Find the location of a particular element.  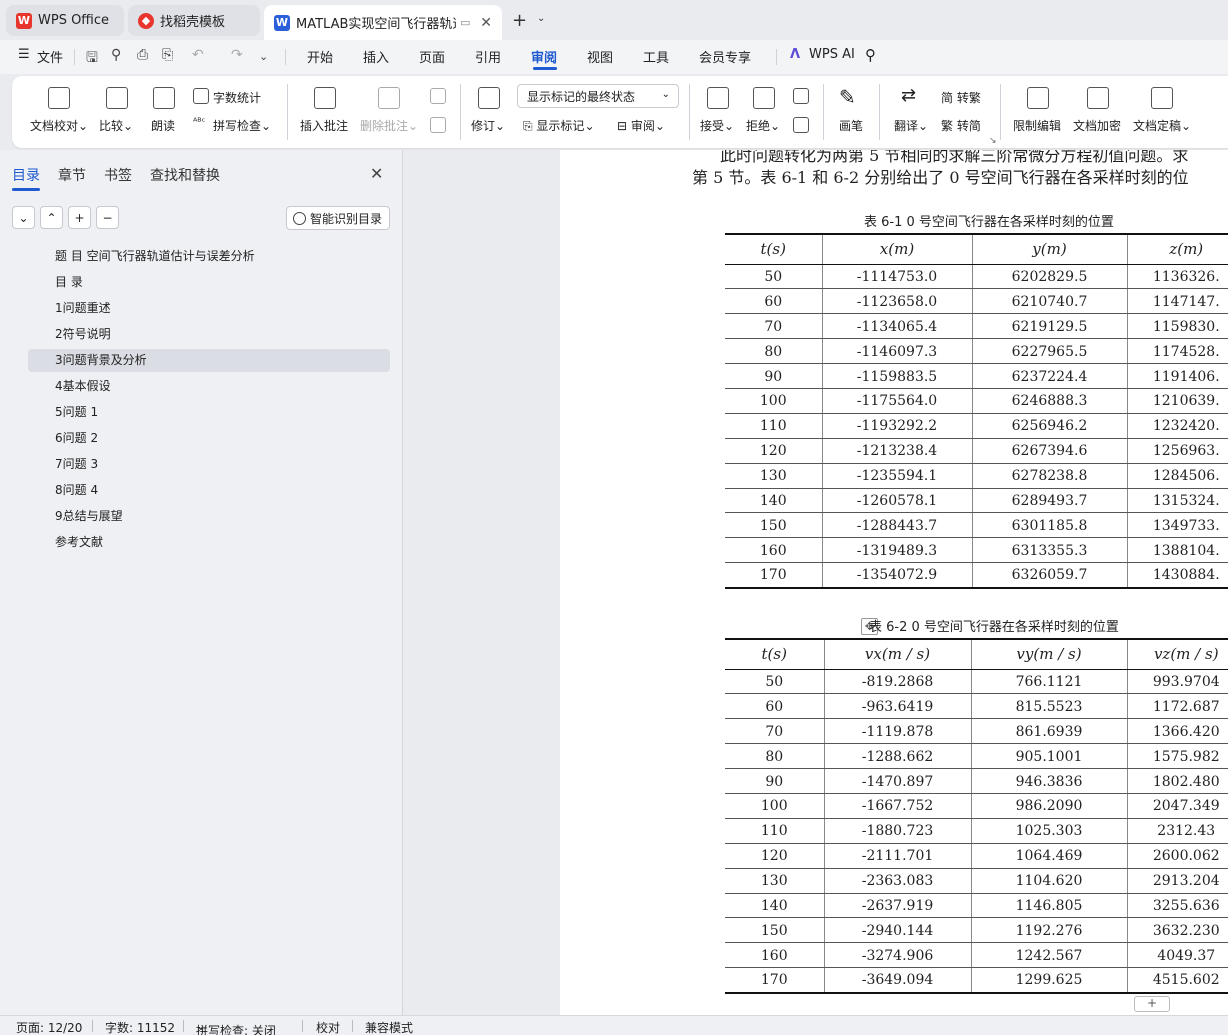

table-cell: -1319489.3 is located at coordinates (897, 550).